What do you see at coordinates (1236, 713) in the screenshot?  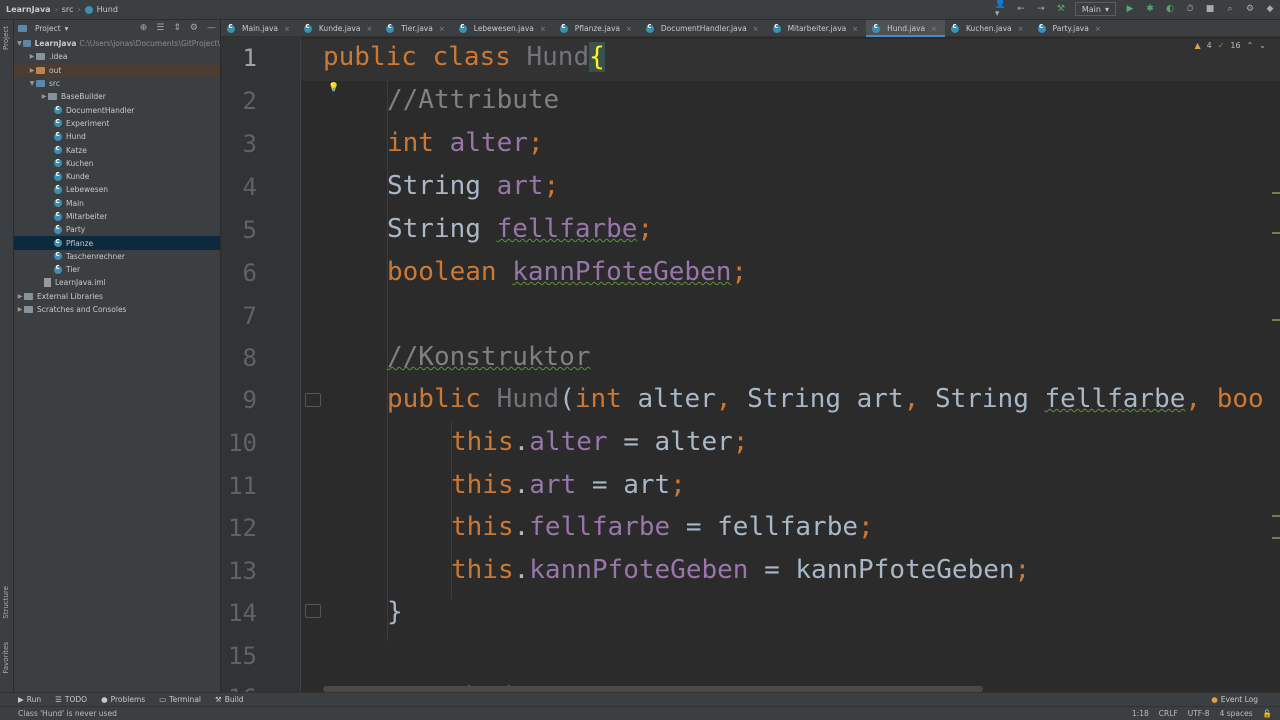 I see `indent-setting: 4 spaces` at bounding box center [1236, 713].